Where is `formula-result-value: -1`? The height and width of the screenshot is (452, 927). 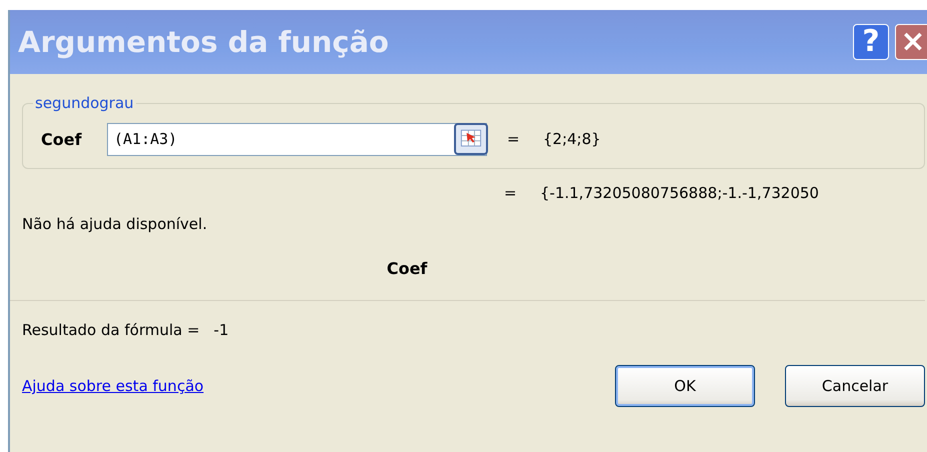 formula-result-value: -1 is located at coordinates (221, 330).